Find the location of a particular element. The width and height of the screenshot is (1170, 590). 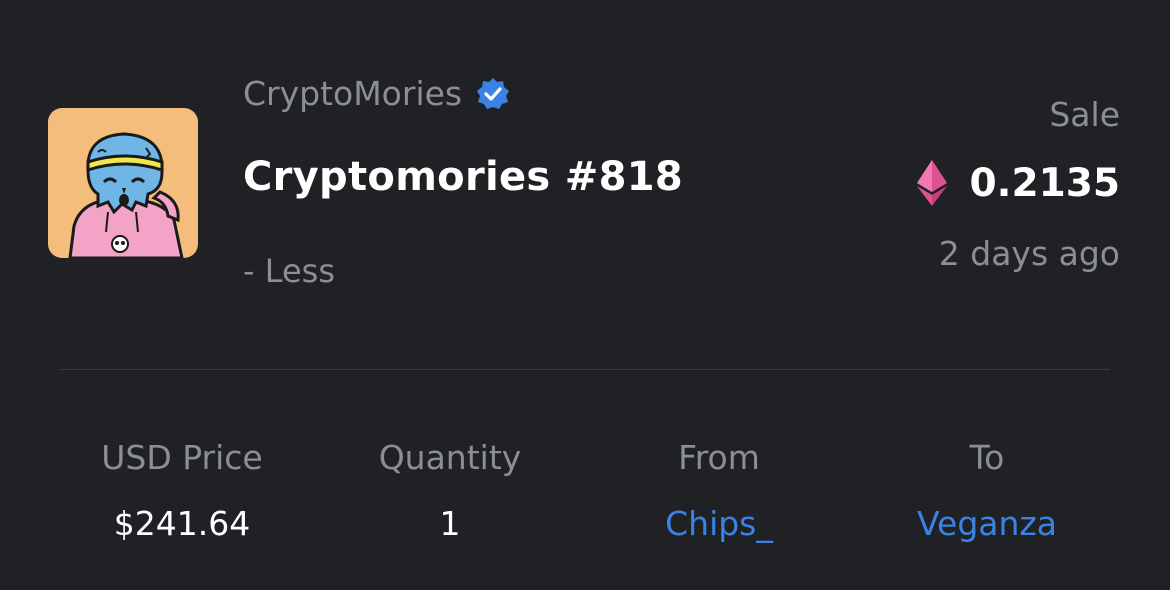

from-user-link: Chips_ is located at coordinates (719, 524).